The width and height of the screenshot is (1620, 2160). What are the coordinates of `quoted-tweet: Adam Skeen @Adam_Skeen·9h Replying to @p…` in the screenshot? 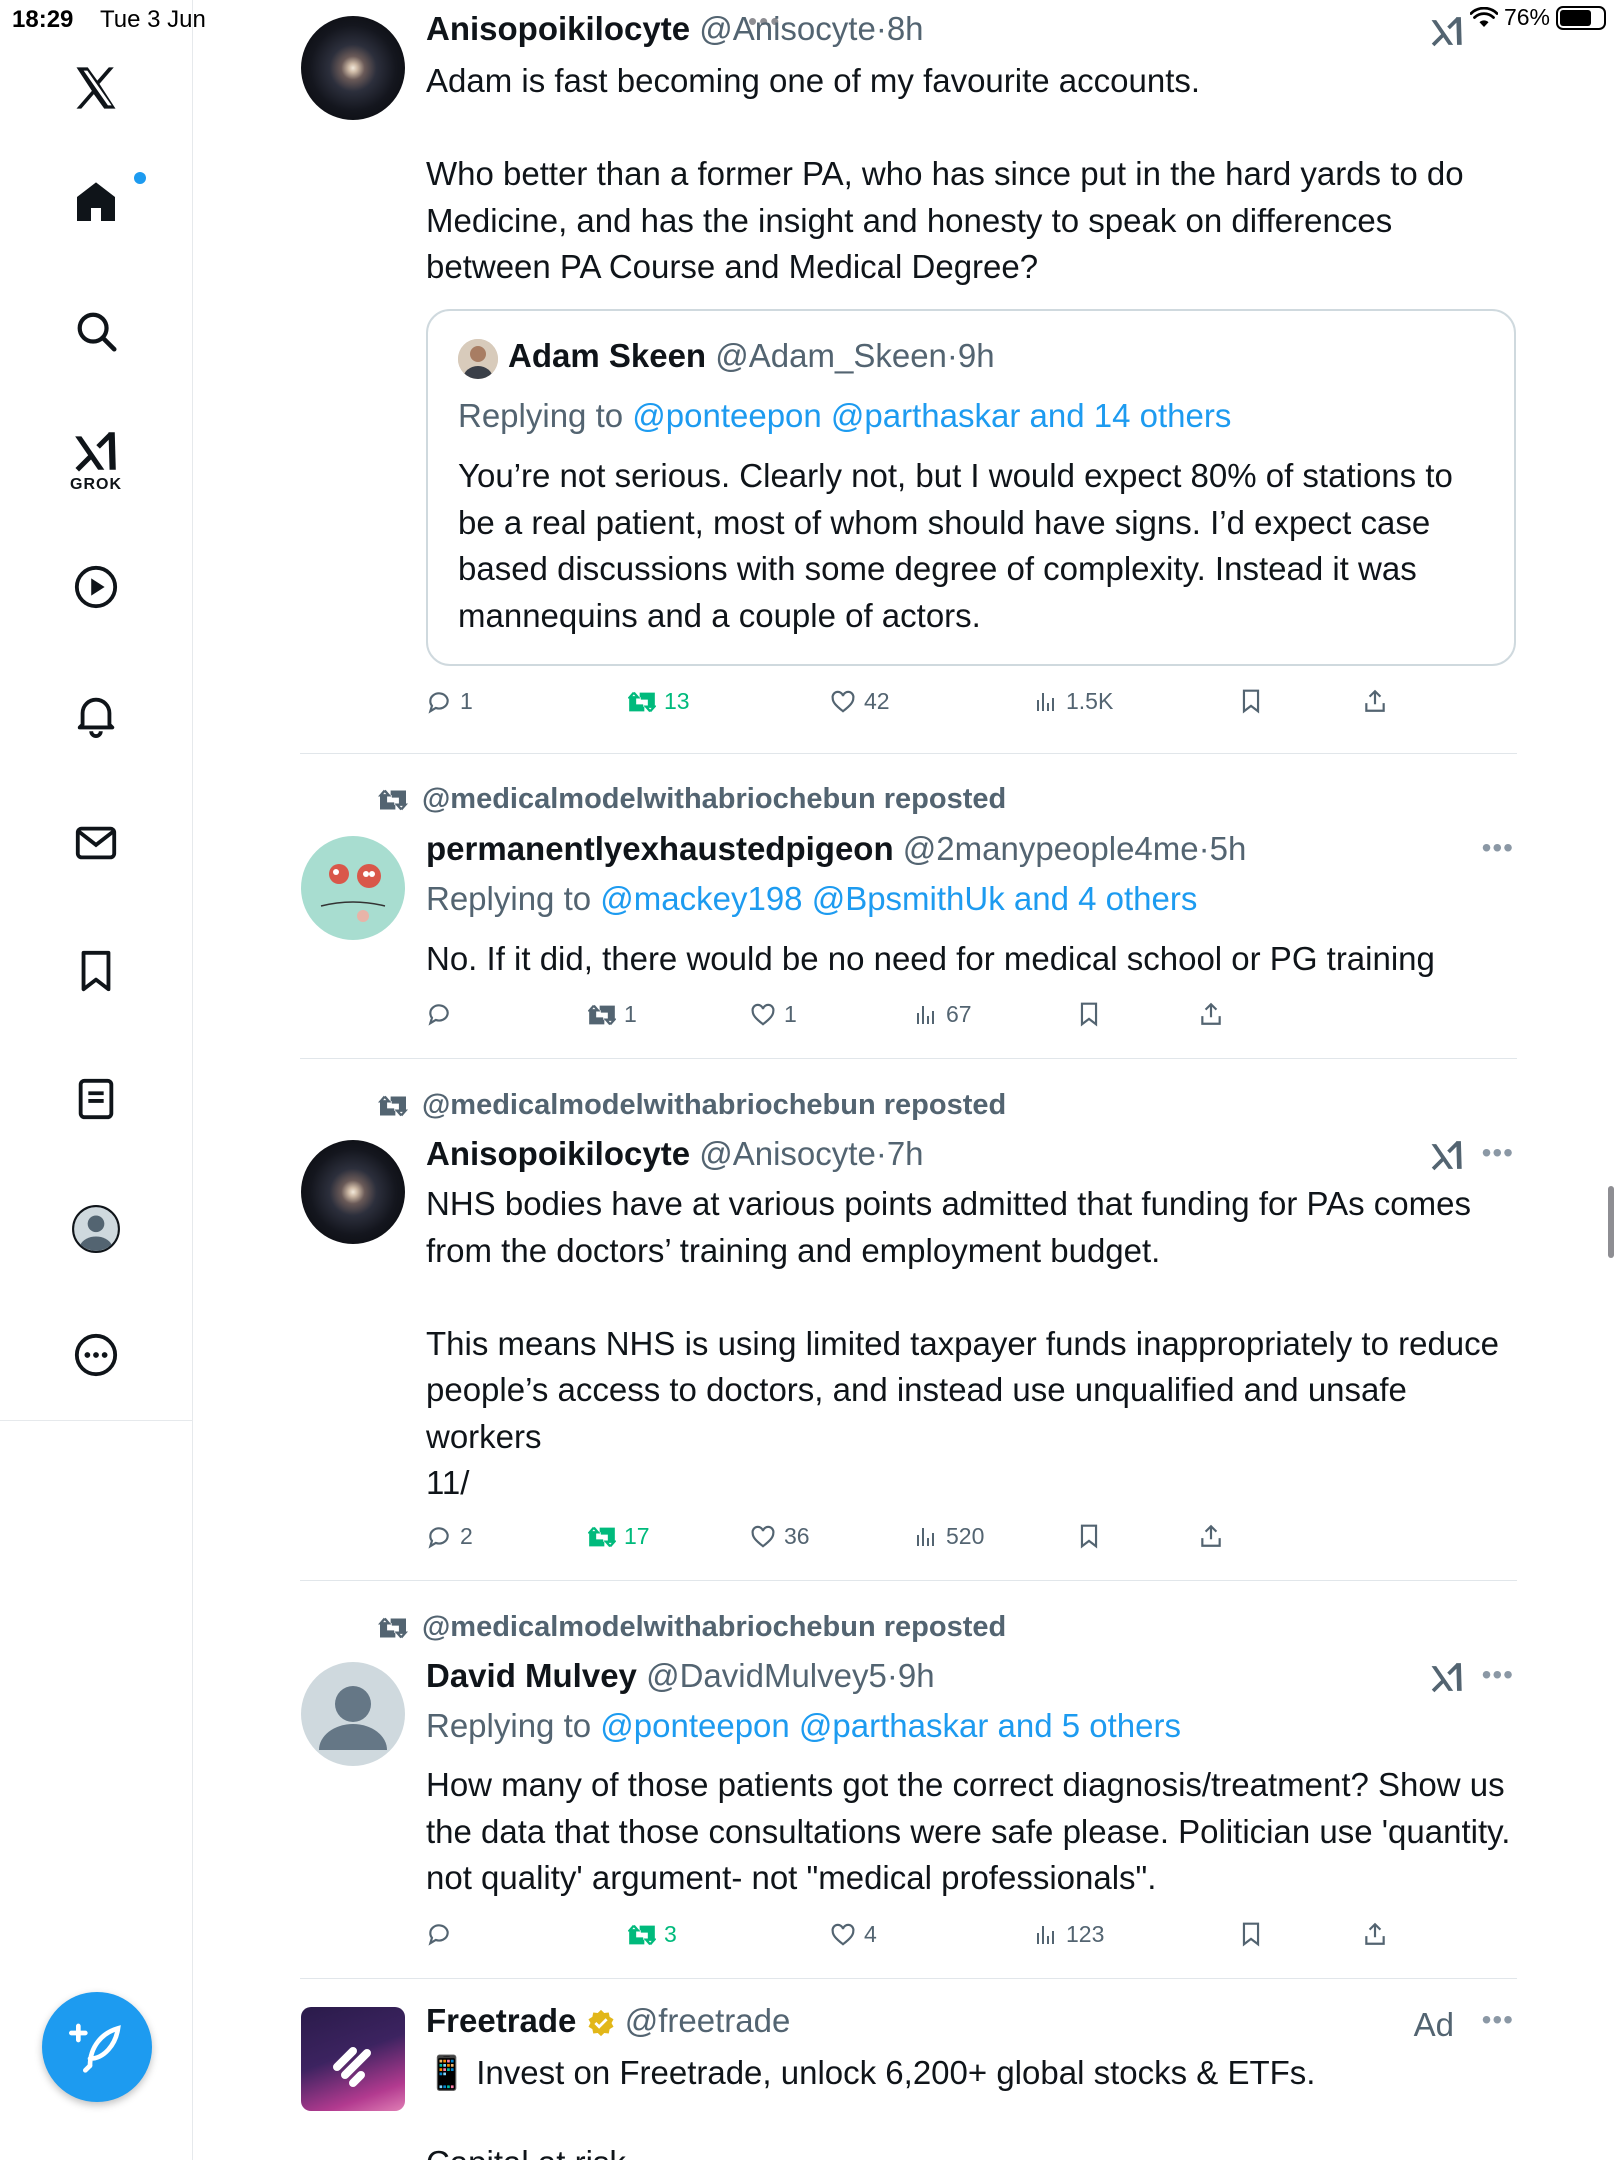 It's located at (971, 487).